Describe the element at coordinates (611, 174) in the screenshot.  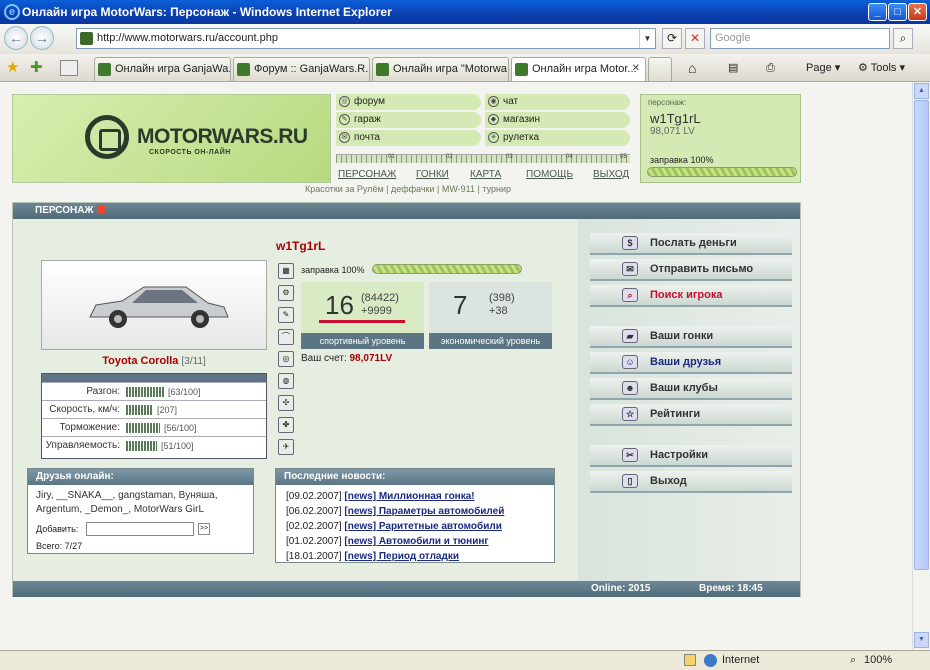
I see `nav-exit: ВЫХОД` at that location.